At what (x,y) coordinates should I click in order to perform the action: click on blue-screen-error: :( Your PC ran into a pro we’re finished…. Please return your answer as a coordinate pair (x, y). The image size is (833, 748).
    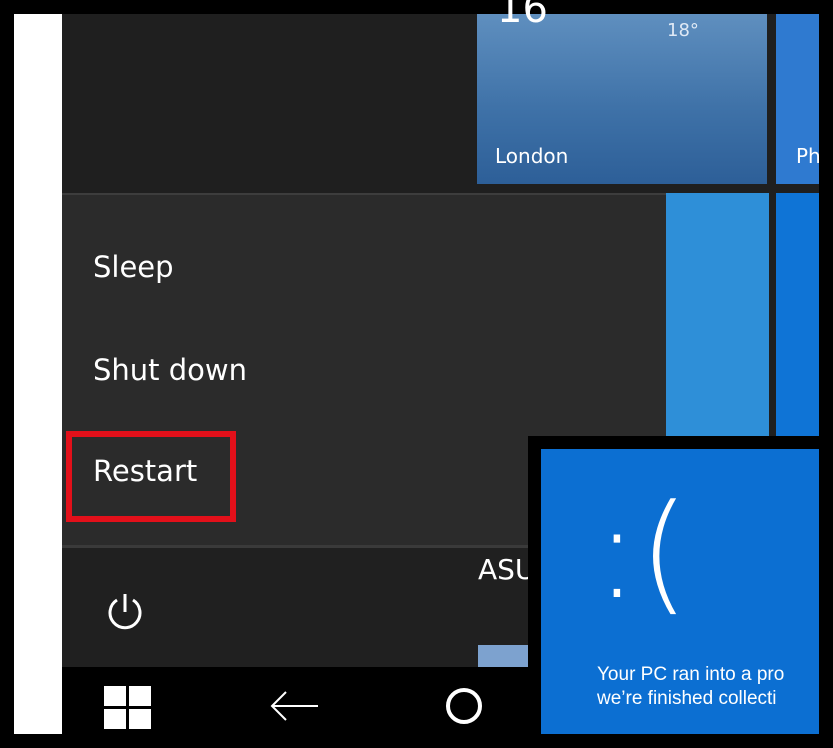
    Looking at the image, I should click on (687, 591).